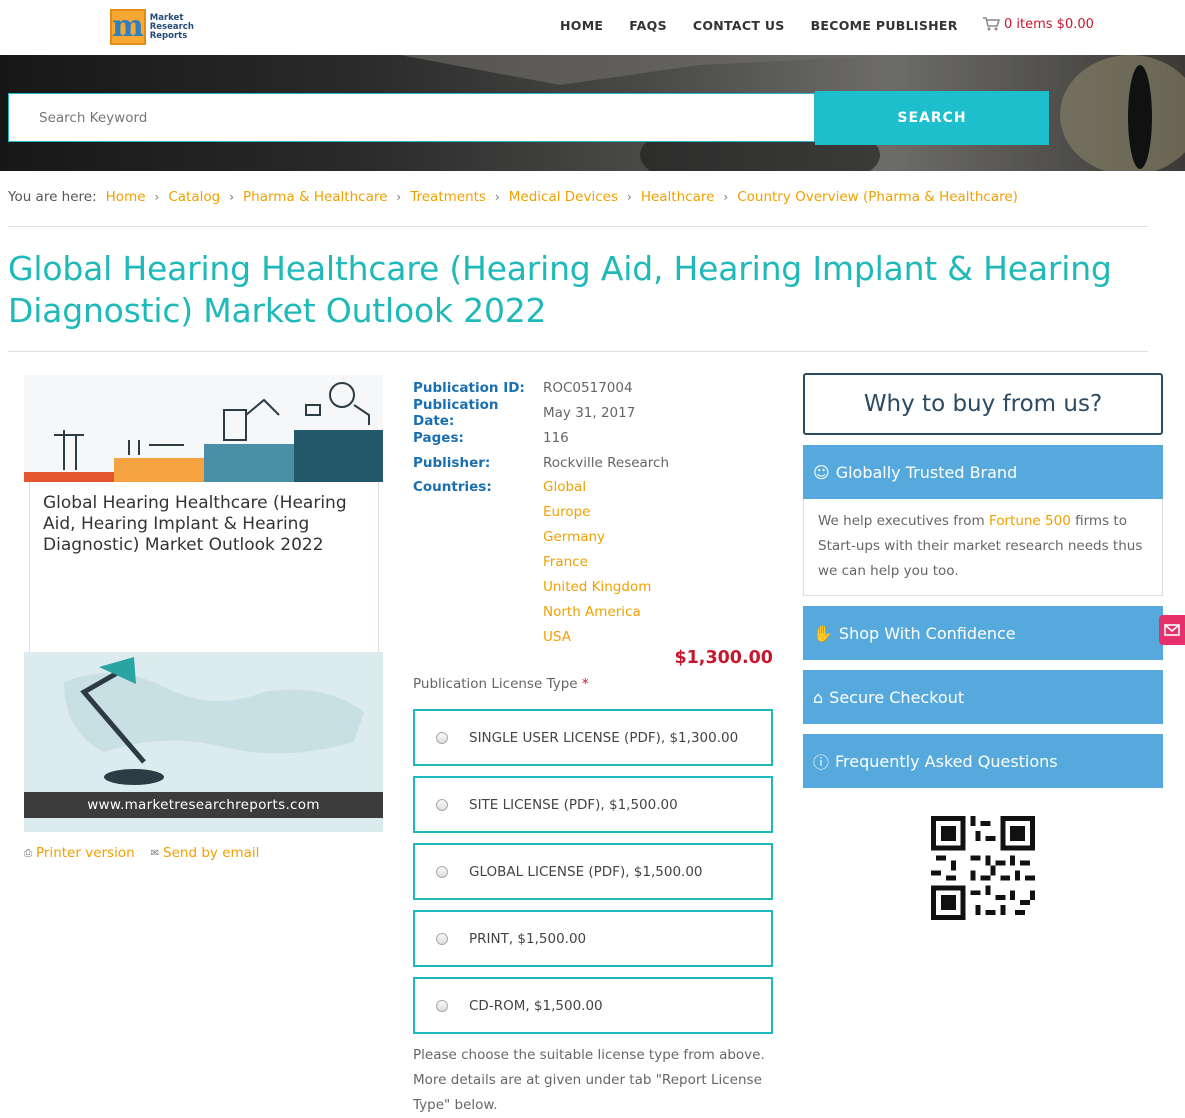 This screenshot has width=1185, height=1118. Describe the element at coordinates (452, 462) in the screenshot. I see `detail-label: Publisher:` at that location.